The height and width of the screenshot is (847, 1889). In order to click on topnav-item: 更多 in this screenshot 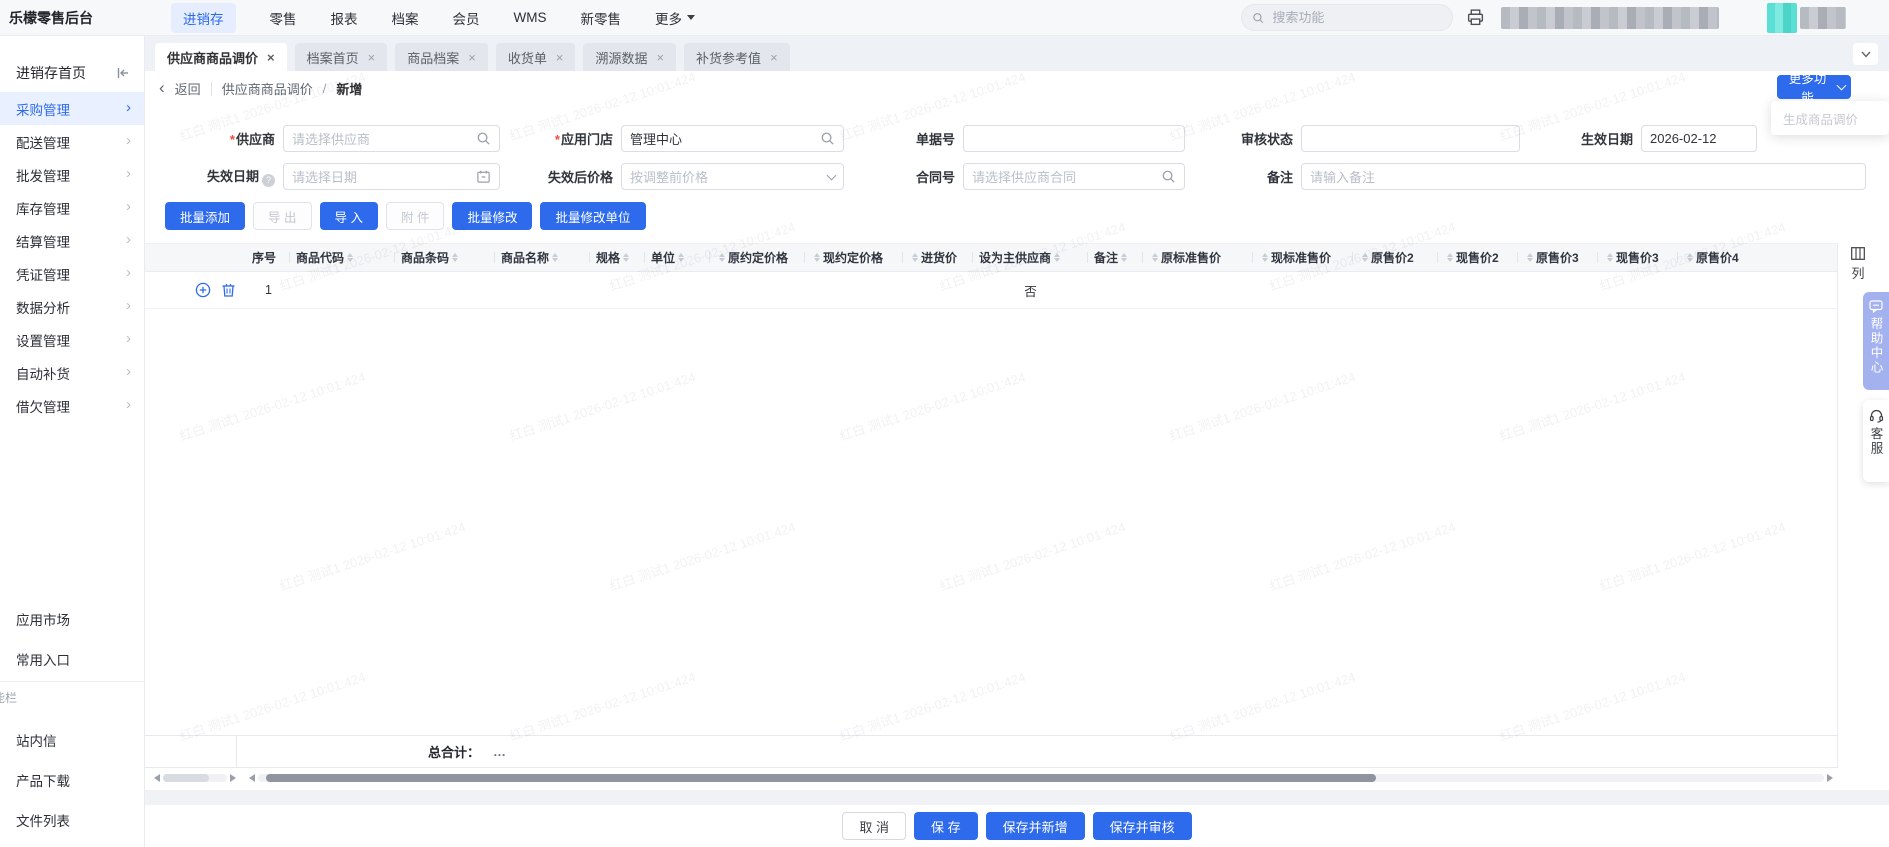, I will do `click(675, 18)`.